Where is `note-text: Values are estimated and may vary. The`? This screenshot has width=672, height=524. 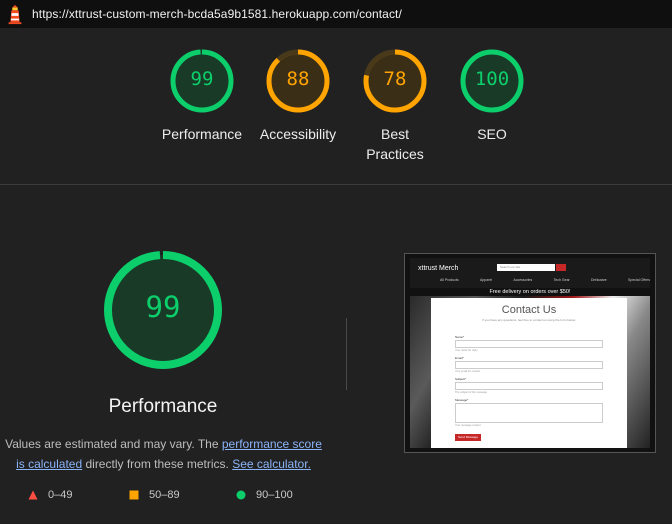
note-text: Values are estimated and may vary. The is located at coordinates (113, 444).